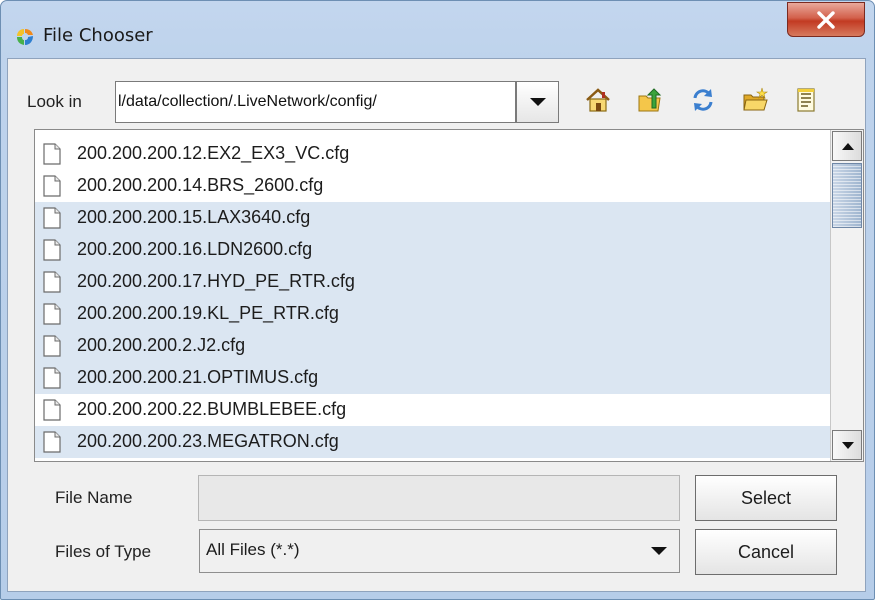 This screenshot has height=602, width=877. Describe the element at coordinates (432, 459) in the screenshot. I see `list-item-partial` at that location.